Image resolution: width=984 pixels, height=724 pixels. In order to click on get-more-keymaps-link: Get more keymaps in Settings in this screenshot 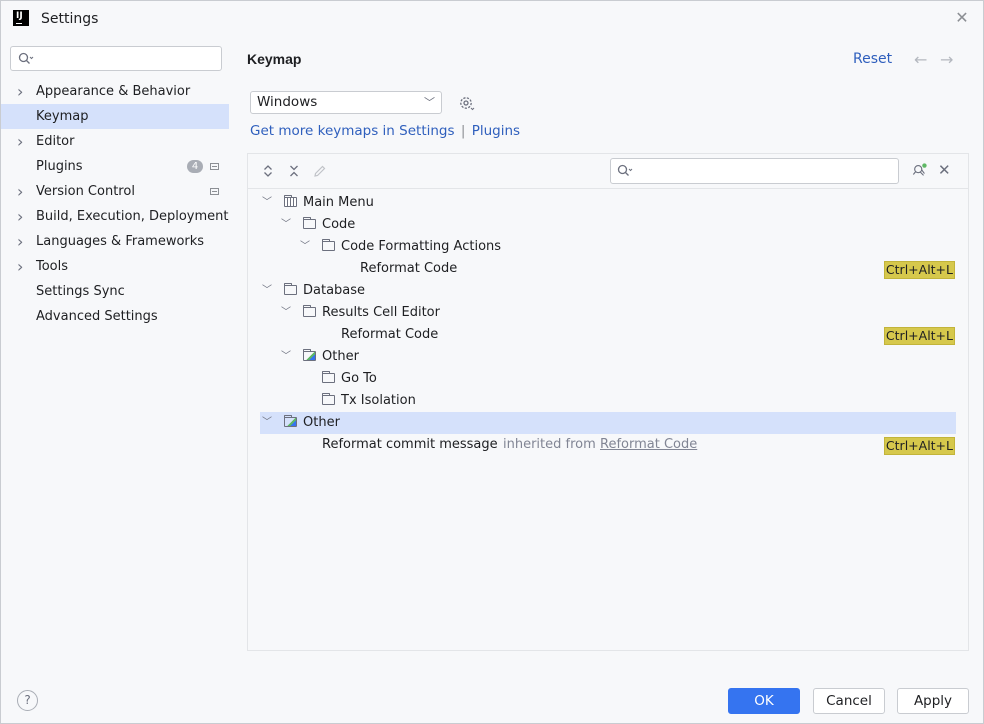, I will do `click(352, 131)`.